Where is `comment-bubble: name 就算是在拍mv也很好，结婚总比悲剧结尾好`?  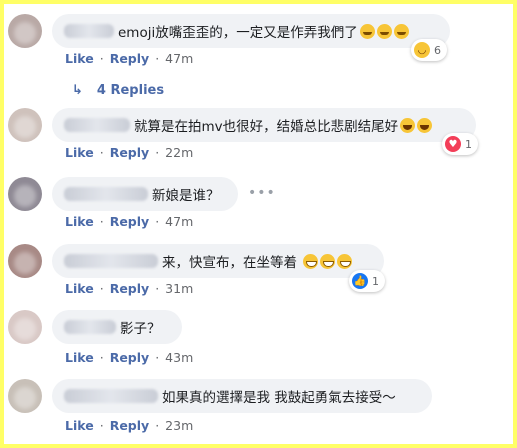 comment-bubble: name 就算是在拍mv也很好，结婚总比悲剧结尾好 is located at coordinates (264, 125).